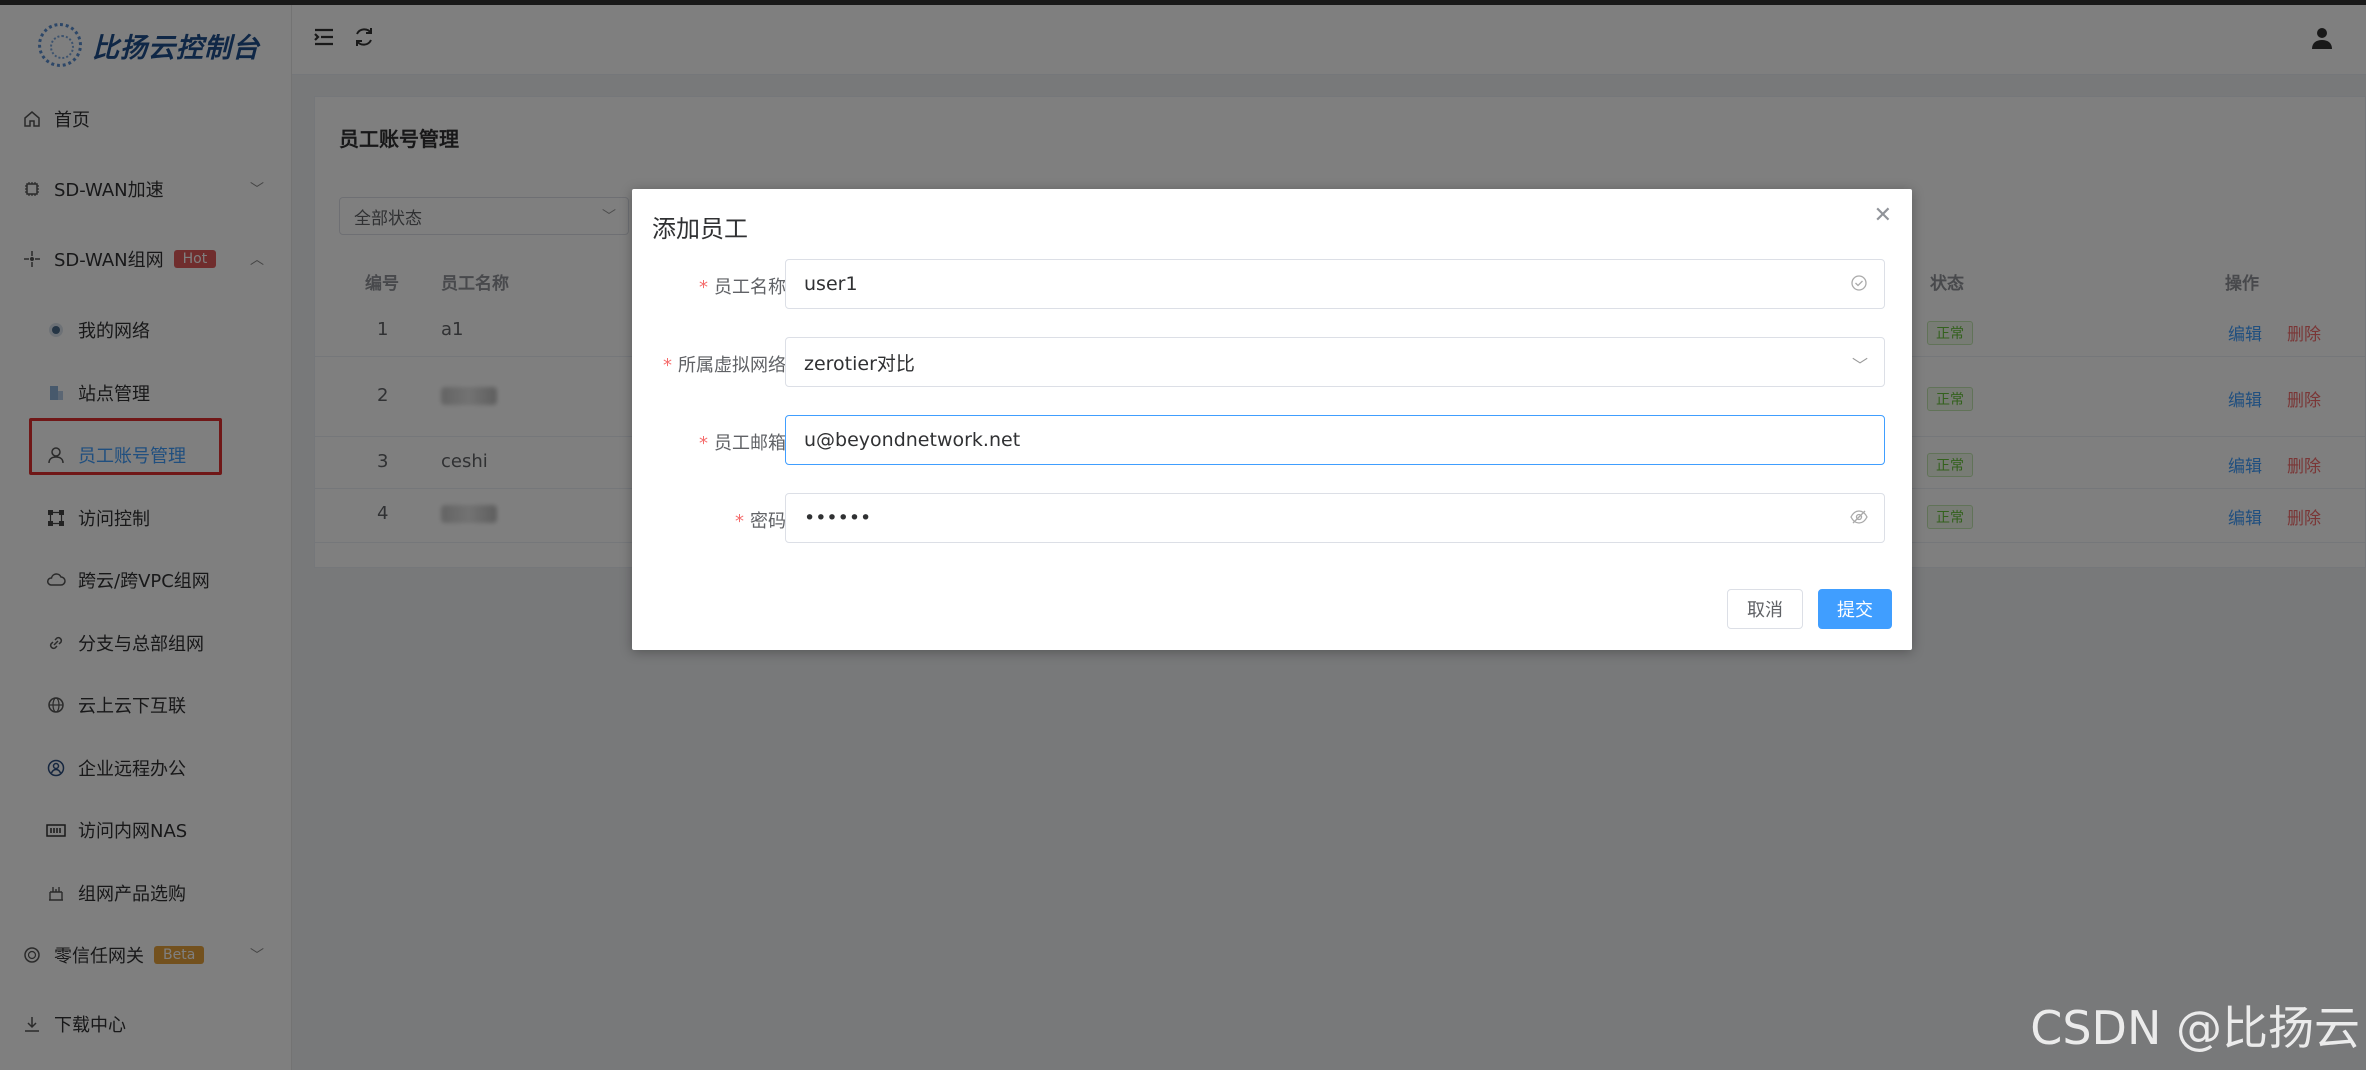  I want to click on virtual-network-label: * 所属虚拟网络, so click(724, 365).